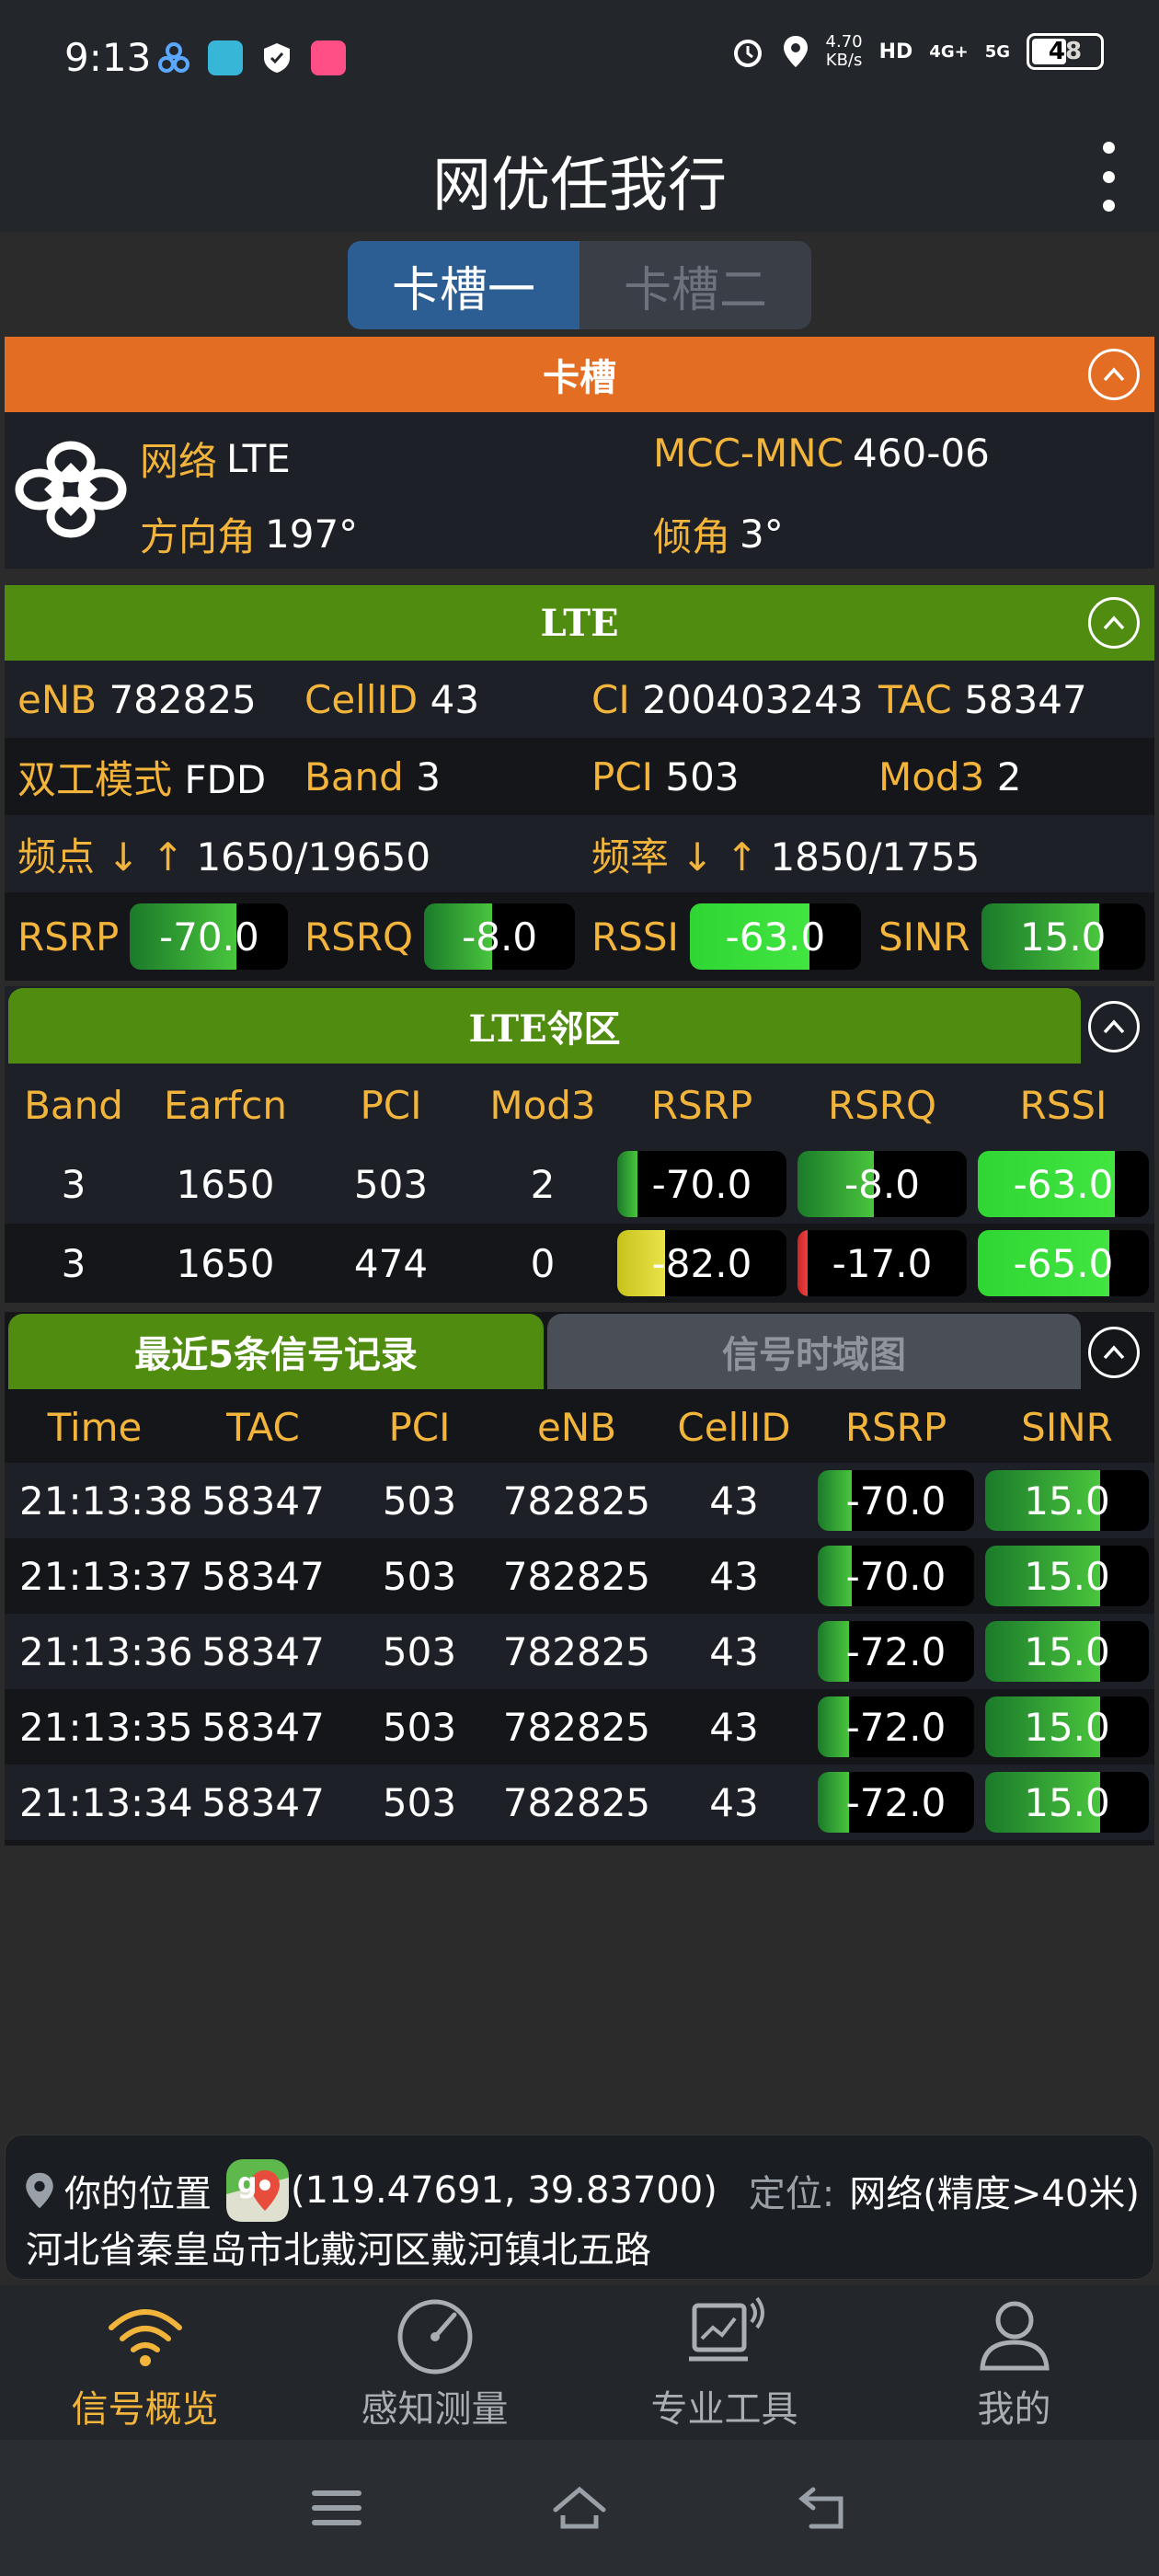 Image resolution: width=1159 pixels, height=2576 pixels. Describe the element at coordinates (821, 453) in the screenshot. I see `mcc-mnc-field: MCC-MNC 460-06` at that location.